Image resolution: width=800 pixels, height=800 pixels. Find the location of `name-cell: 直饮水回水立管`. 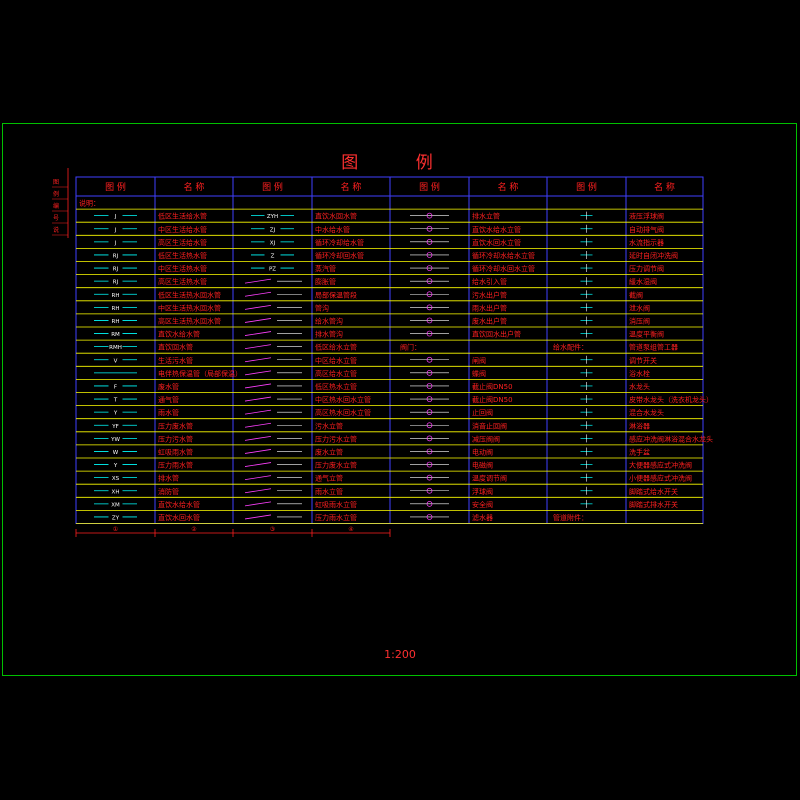

name-cell: 直饮水回水立管 is located at coordinates (496, 242).